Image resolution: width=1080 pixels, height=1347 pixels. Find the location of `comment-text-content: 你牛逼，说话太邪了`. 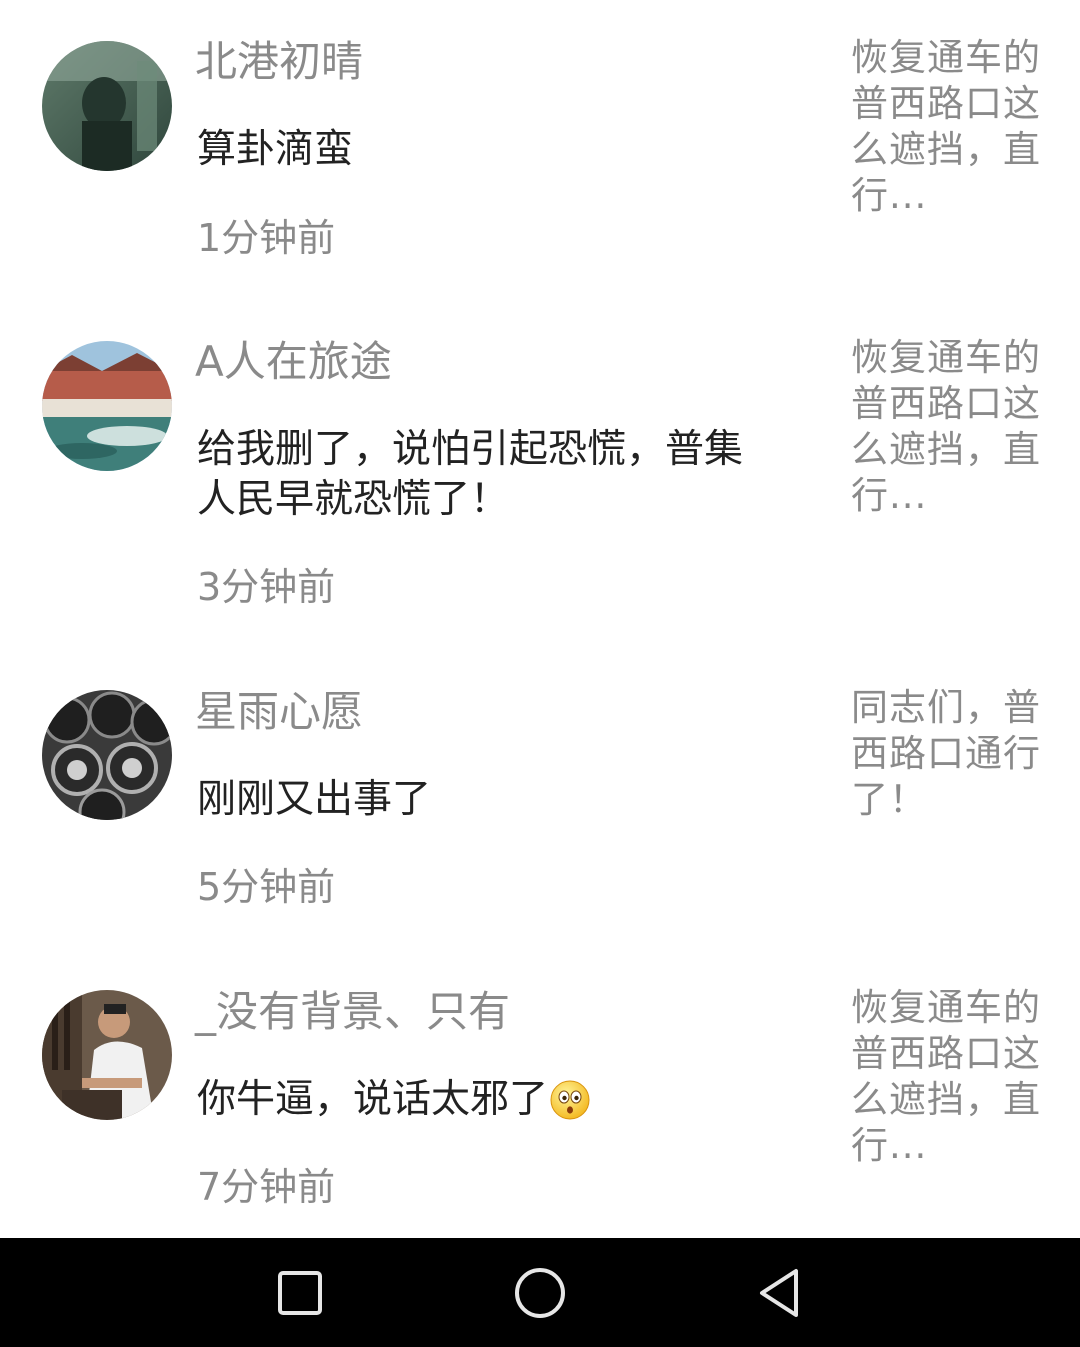

comment-text-content: 你牛逼，说话太邪了 is located at coordinates (373, 1099).